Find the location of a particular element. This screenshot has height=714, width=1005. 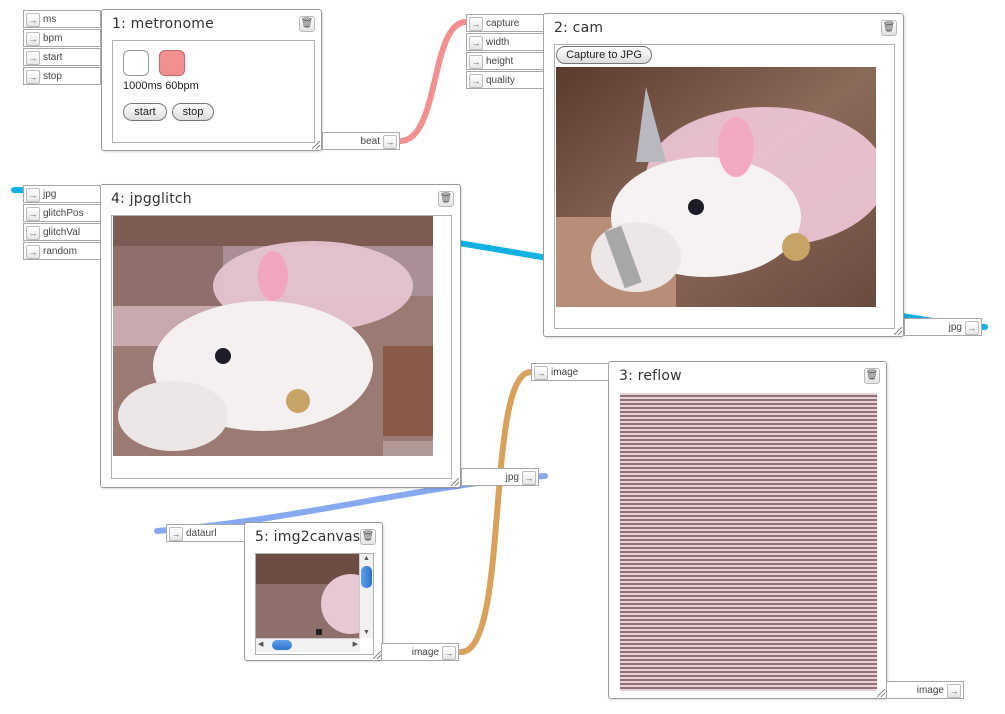

metronome-panel: 1000ms 60bpm start stop is located at coordinates (213, 91).